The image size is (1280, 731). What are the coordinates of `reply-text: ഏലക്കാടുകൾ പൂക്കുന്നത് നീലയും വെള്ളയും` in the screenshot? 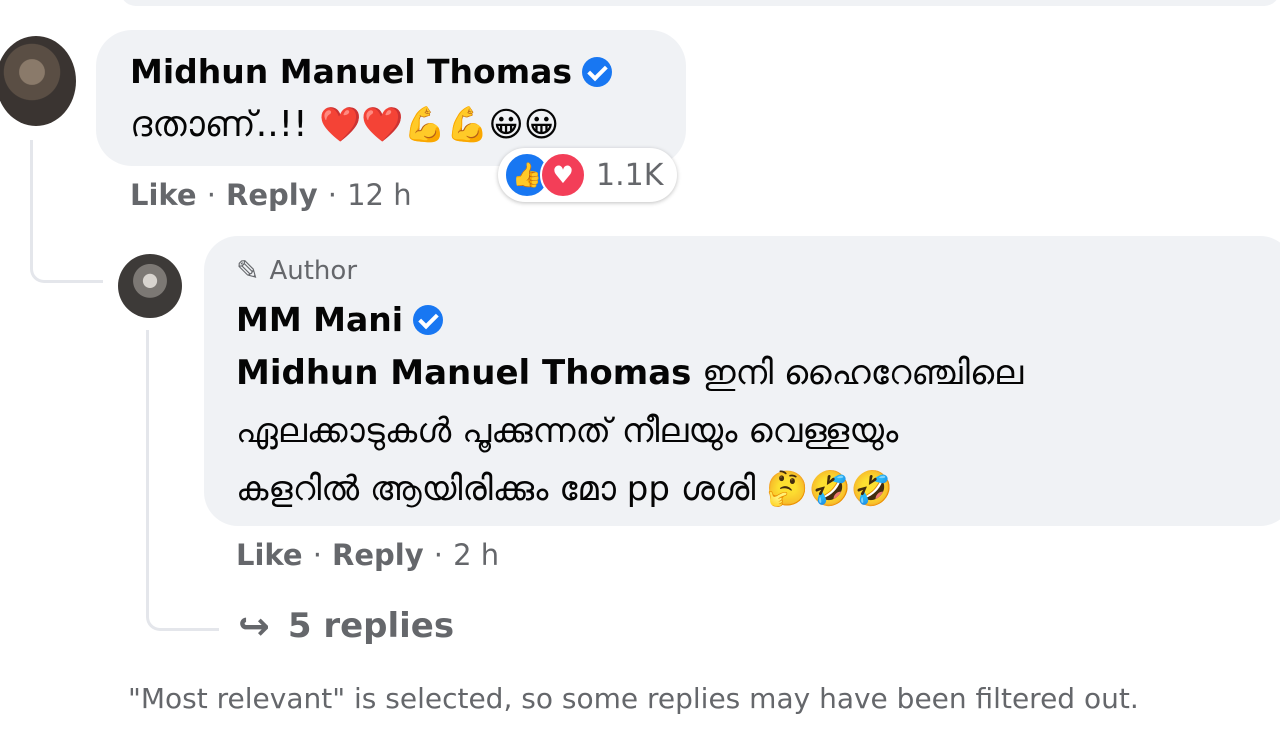 It's located at (567, 431).